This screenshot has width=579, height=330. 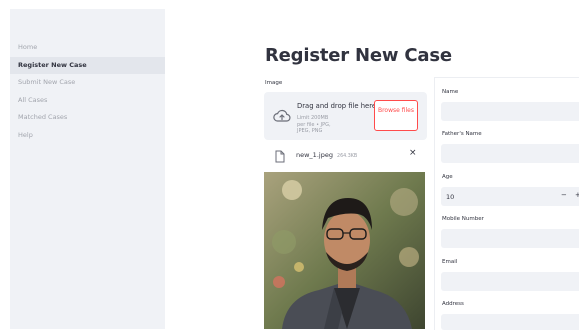 I want to click on age-input, so click(x=510, y=196).